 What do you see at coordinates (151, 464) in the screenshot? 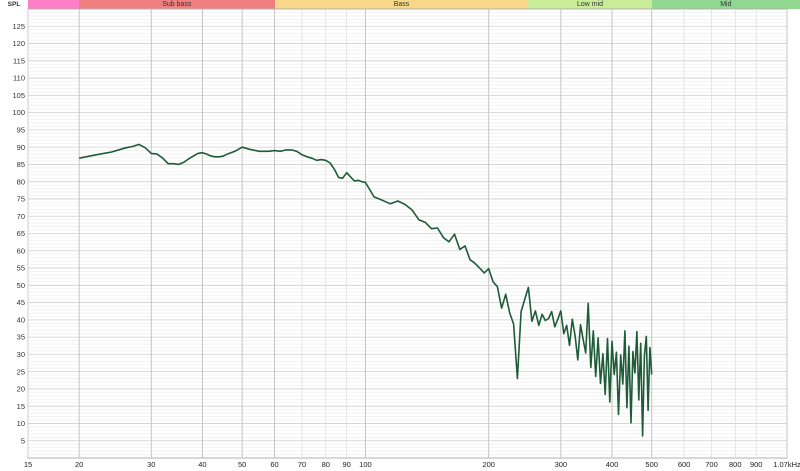
I see `x-tick-label: 30` at bounding box center [151, 464].